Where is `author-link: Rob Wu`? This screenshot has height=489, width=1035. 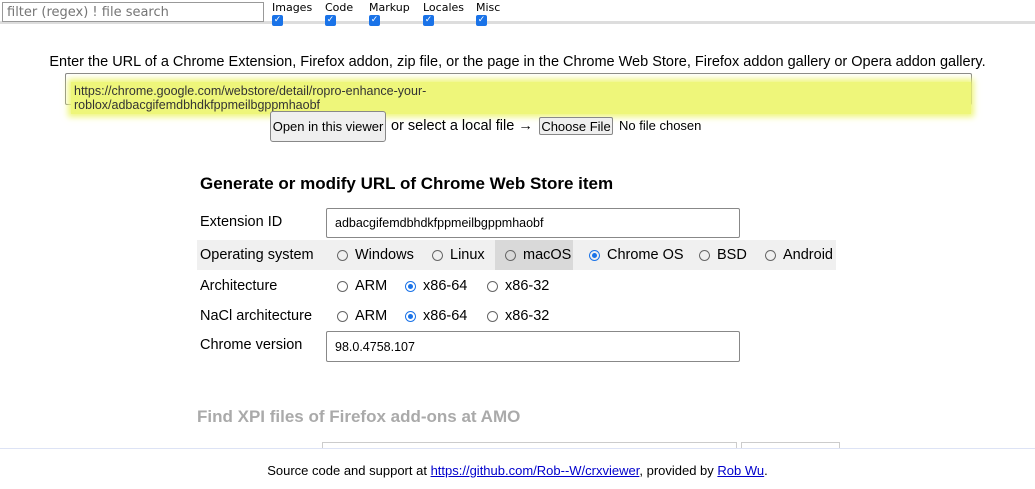
author-link: Rob Wu is located at coordinates (740, 470).